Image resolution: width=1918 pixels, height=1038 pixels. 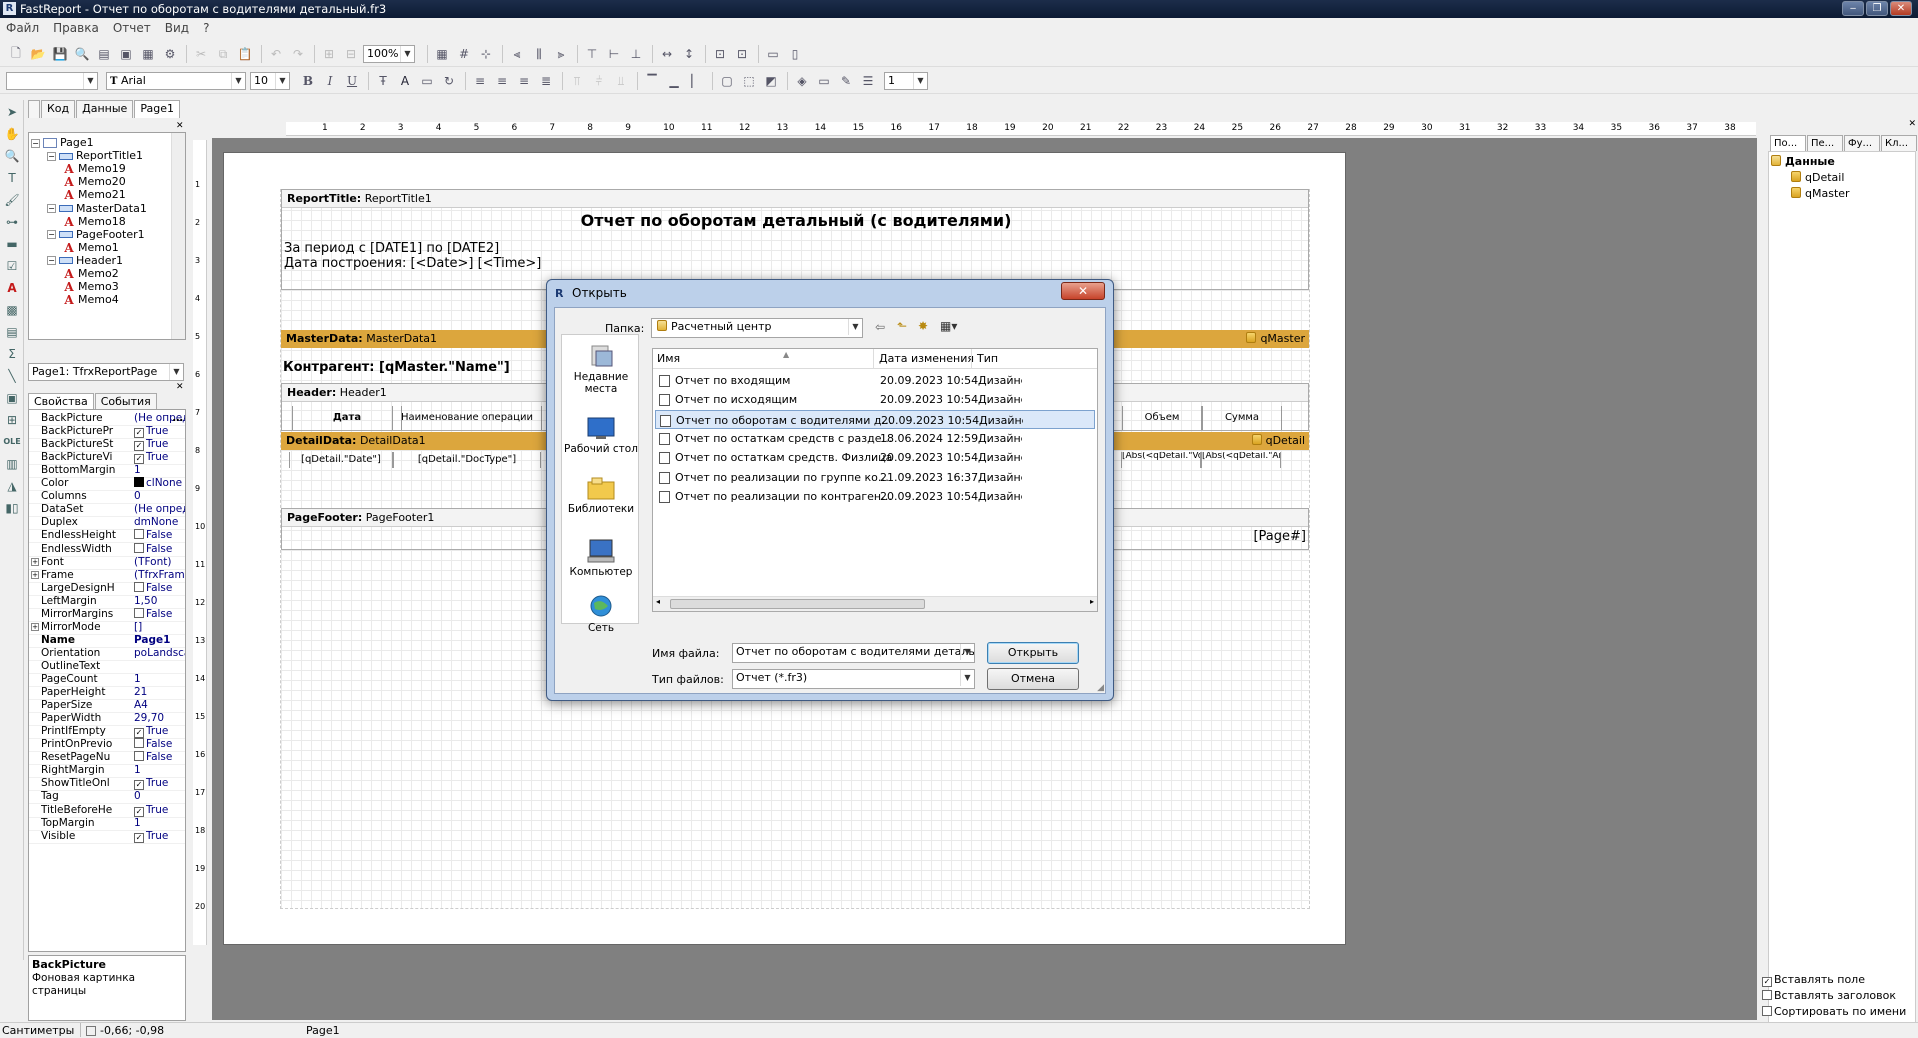 I want to click on minimize-button: ‒, so click(x=1853, y=8).